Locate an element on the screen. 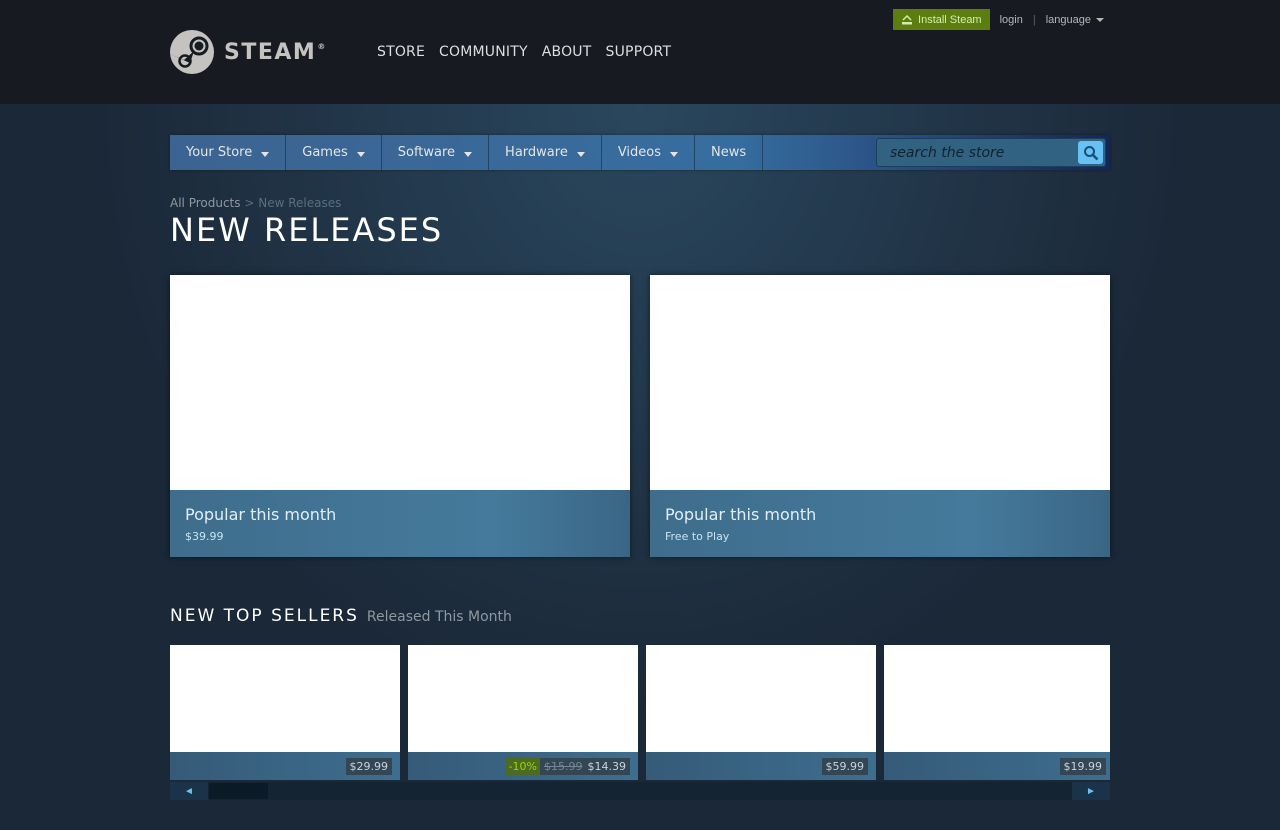  game-price-bar: $59.99 is located at coordinates (761, 766).